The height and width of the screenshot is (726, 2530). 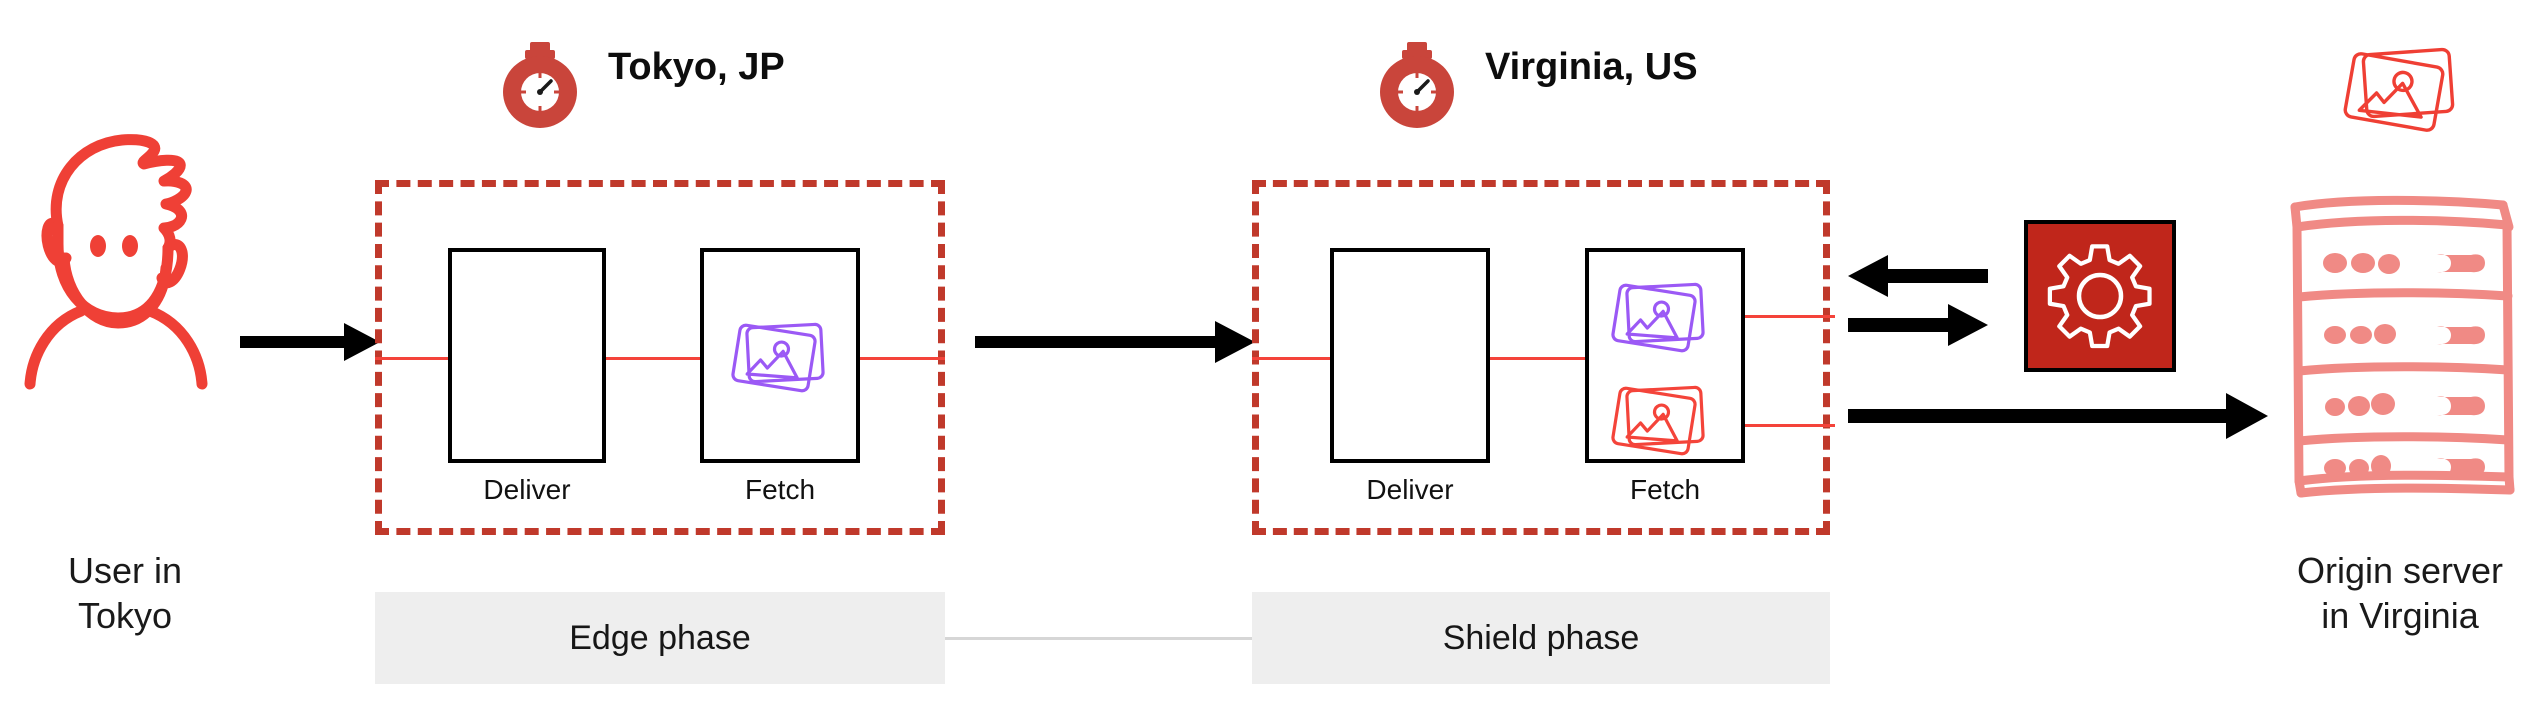 I want to click on region-title-virginia: Virginia, US, so click(x=1591, y=67).